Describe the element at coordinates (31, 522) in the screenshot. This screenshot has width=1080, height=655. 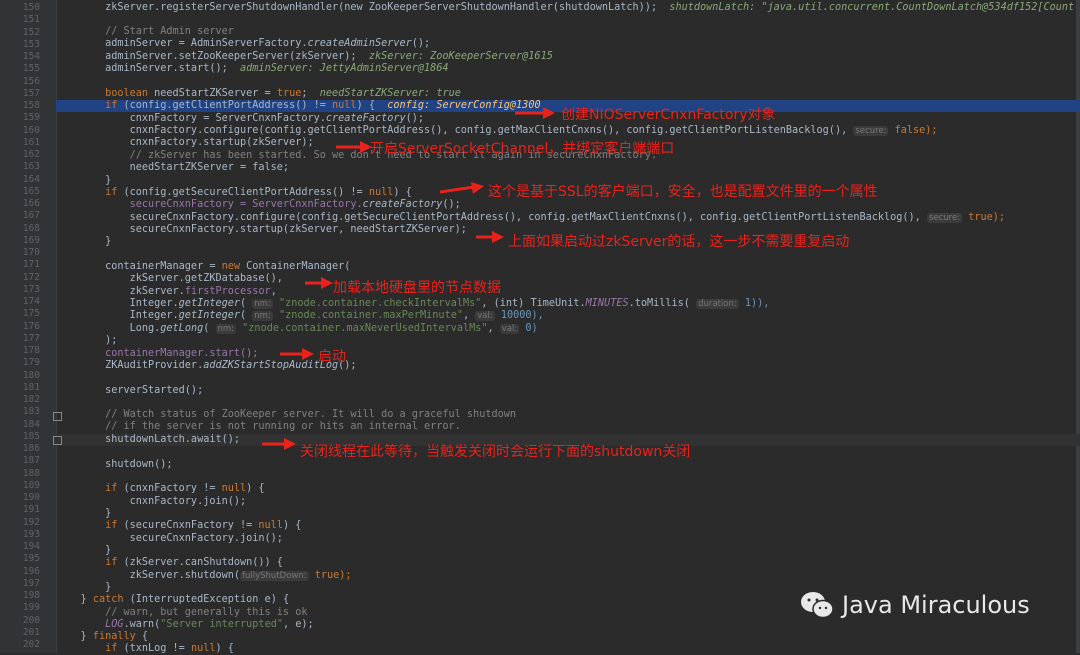
I see `line-number: 192` at that location.